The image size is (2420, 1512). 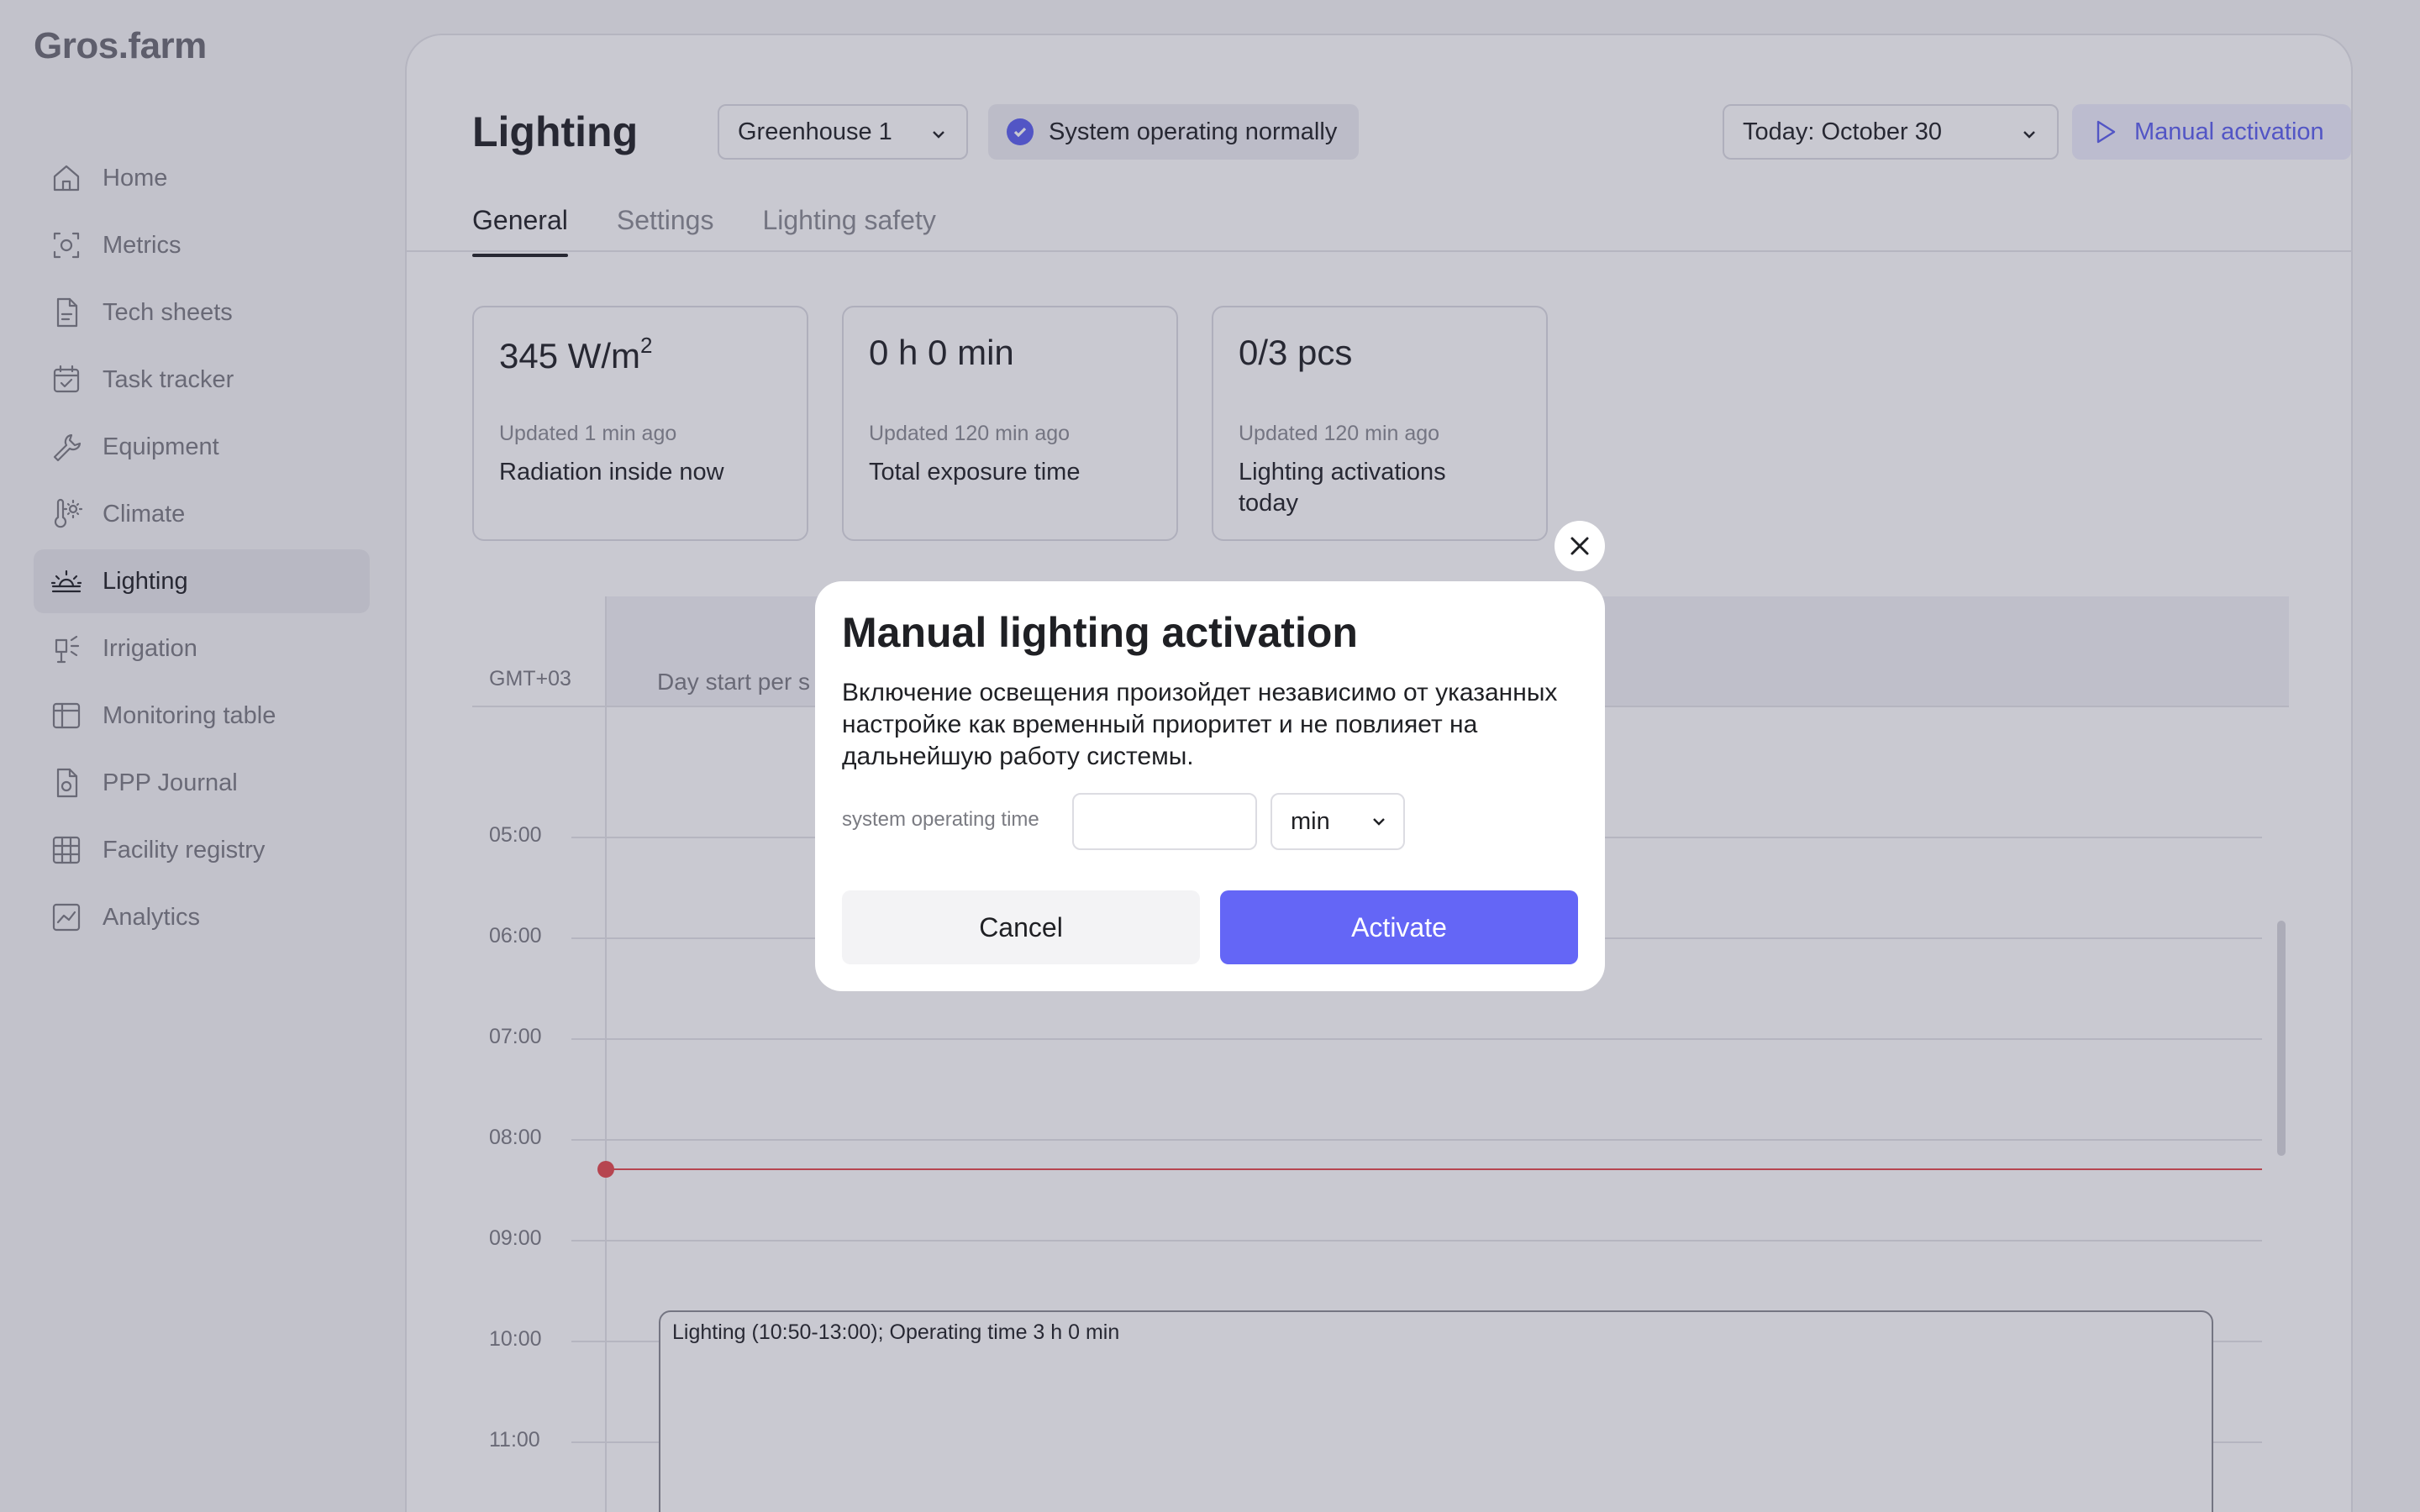 I want to click on modal-close-button, so click(x=1580, y=546).